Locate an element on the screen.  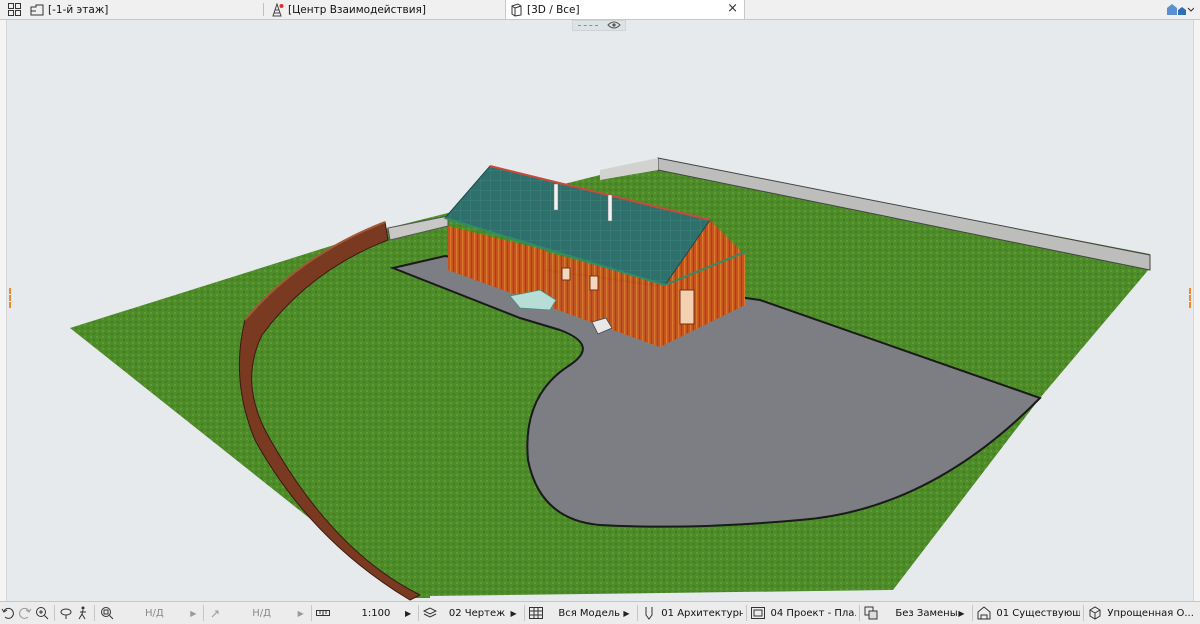
graphic-override-icon is located at coordinates (871, 613).